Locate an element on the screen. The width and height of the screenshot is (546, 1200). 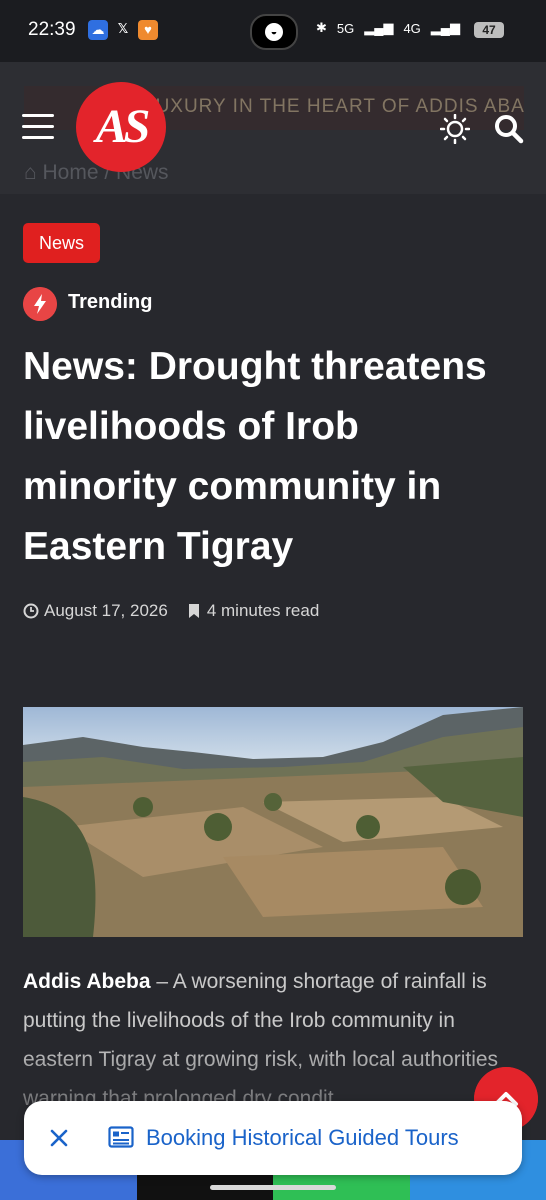
site-logo: AS is located at coordinates (121, 127).